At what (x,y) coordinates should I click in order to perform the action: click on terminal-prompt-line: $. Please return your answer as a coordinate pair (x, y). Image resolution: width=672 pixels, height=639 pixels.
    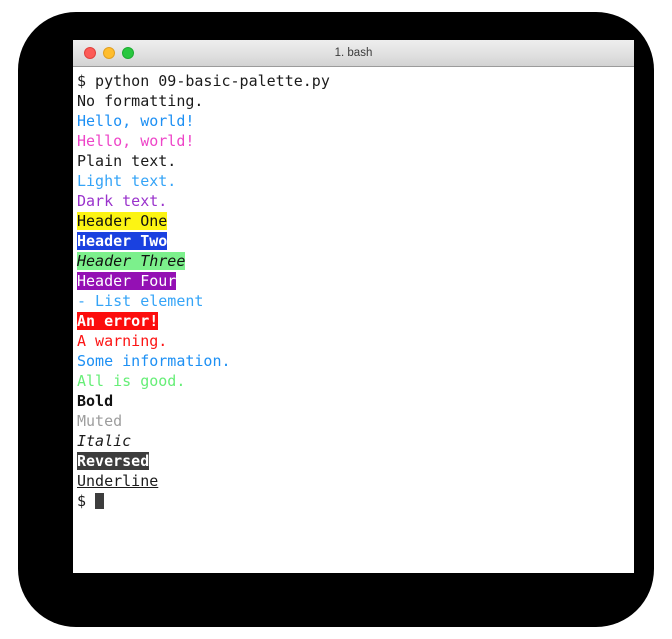
    Looking at the image, I should click on (355, 501).